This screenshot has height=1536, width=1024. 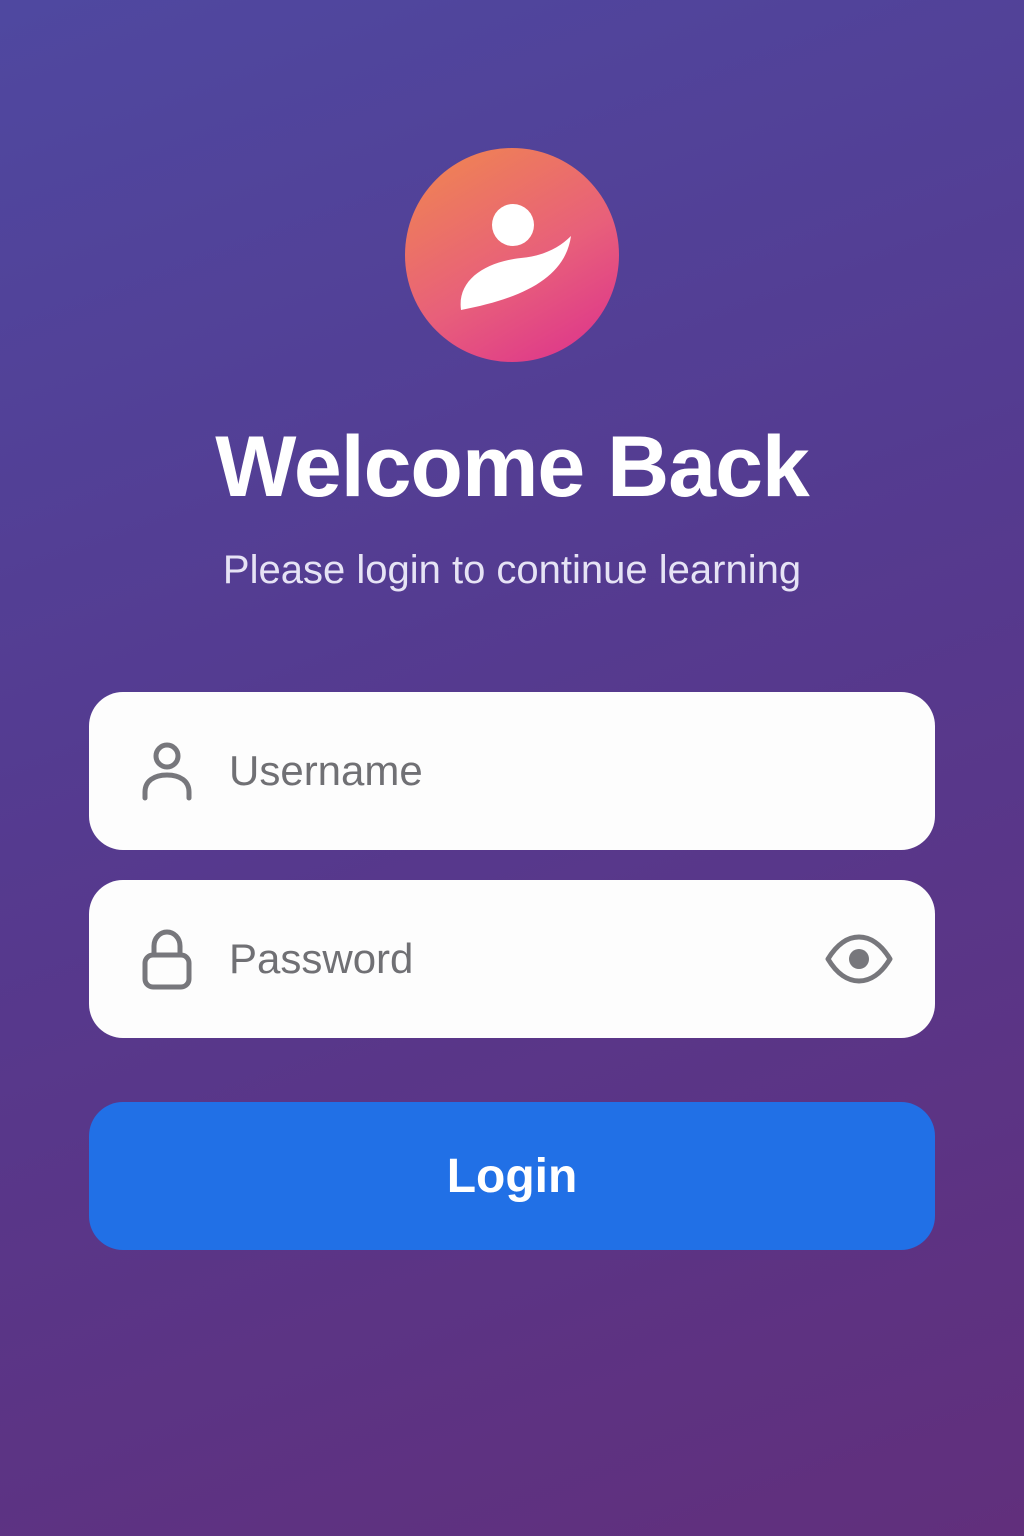 I want to click on password-field, so click(x=512, y=959).